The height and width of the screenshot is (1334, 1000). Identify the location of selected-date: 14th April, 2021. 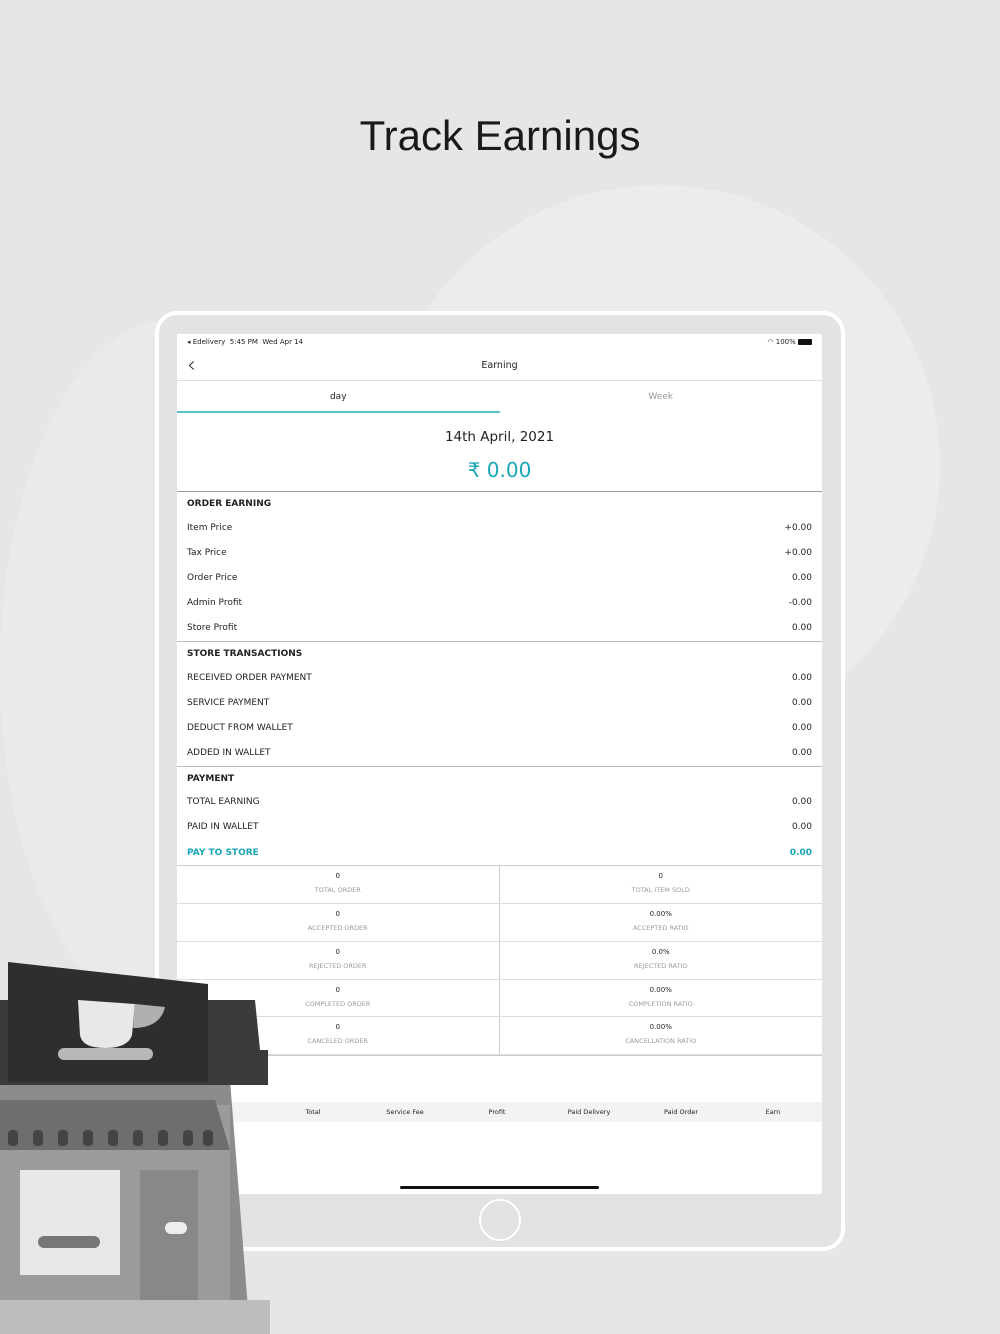
(499, 437).